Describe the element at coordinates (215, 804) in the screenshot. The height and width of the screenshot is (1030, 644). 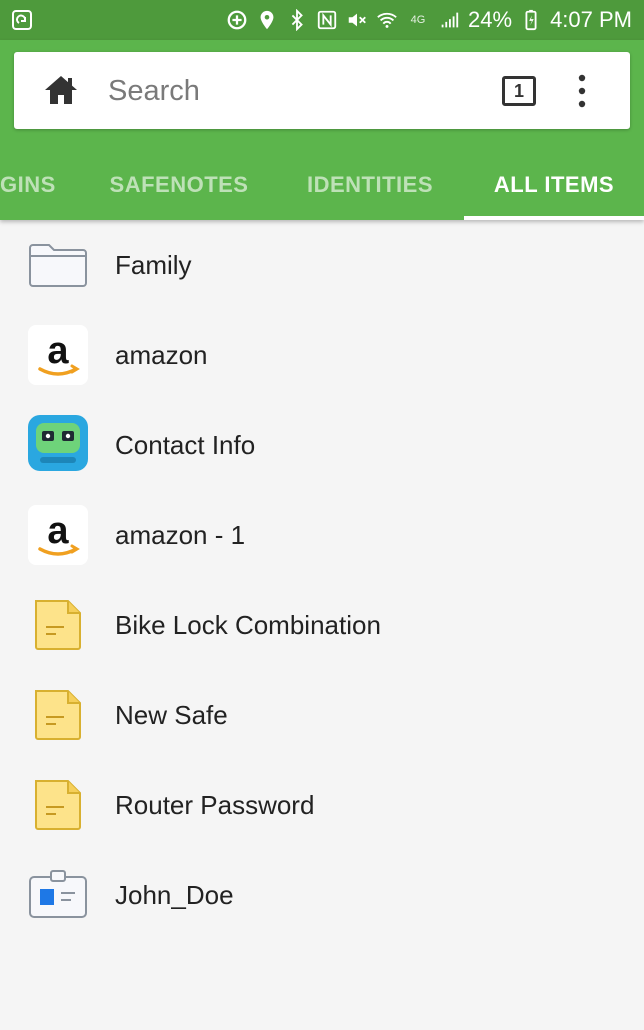
I see `list-item-label: Router Password` at that location.